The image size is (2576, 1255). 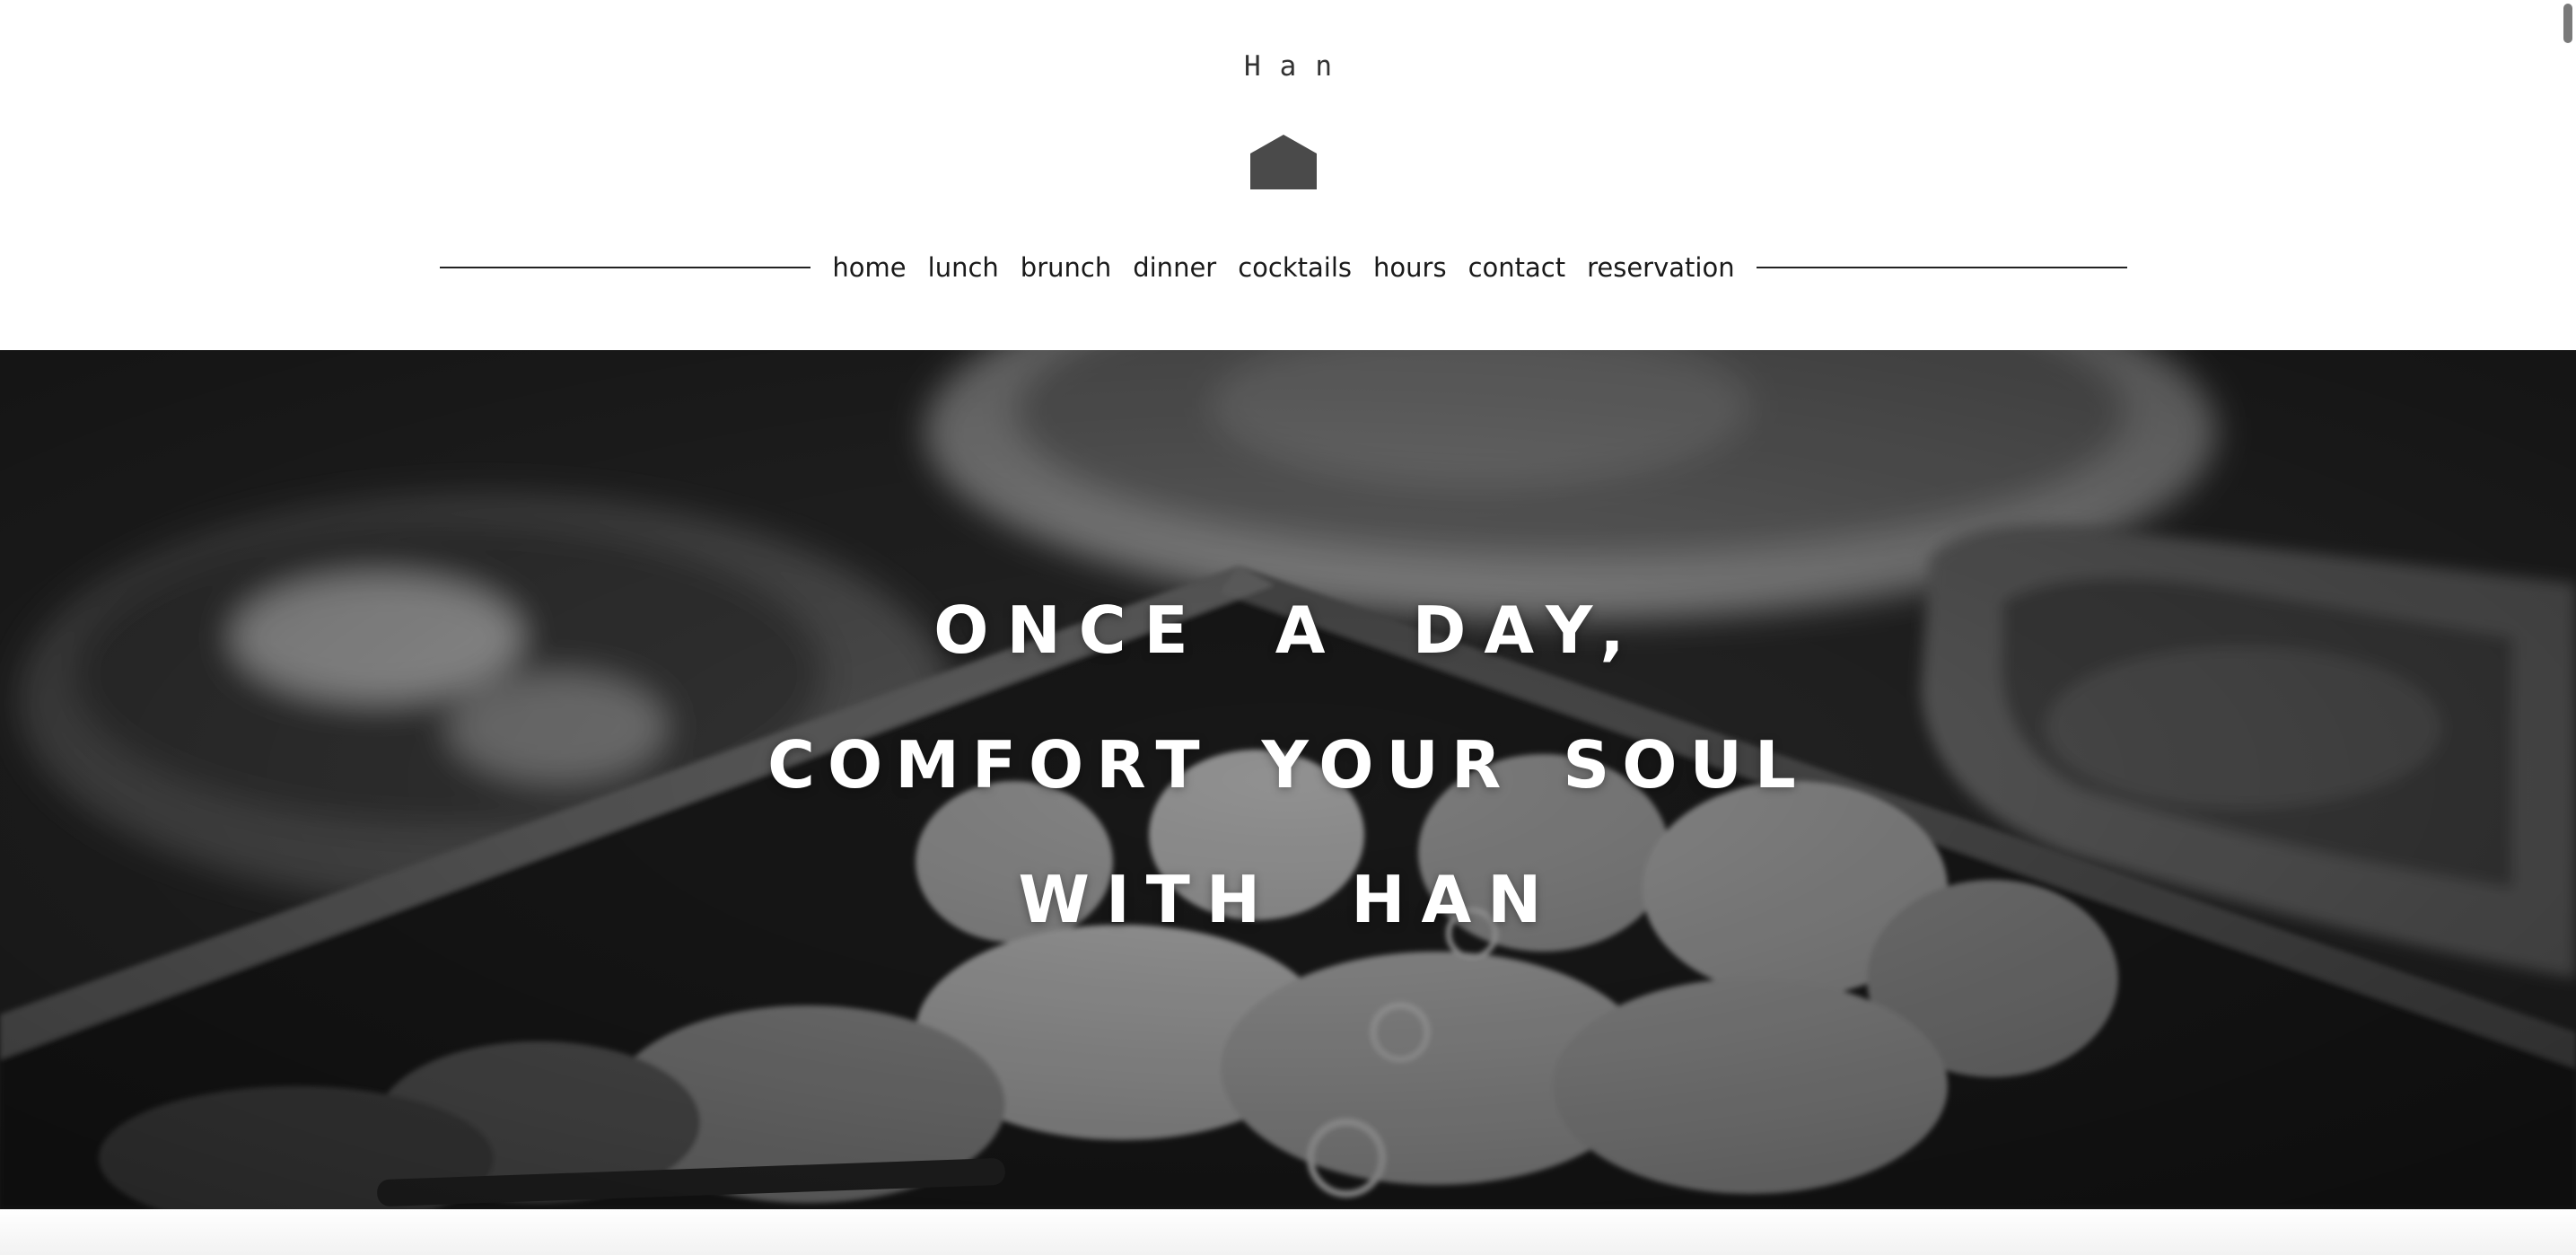 I want to click on nav-divider-right, so click(x=1941, y=267).